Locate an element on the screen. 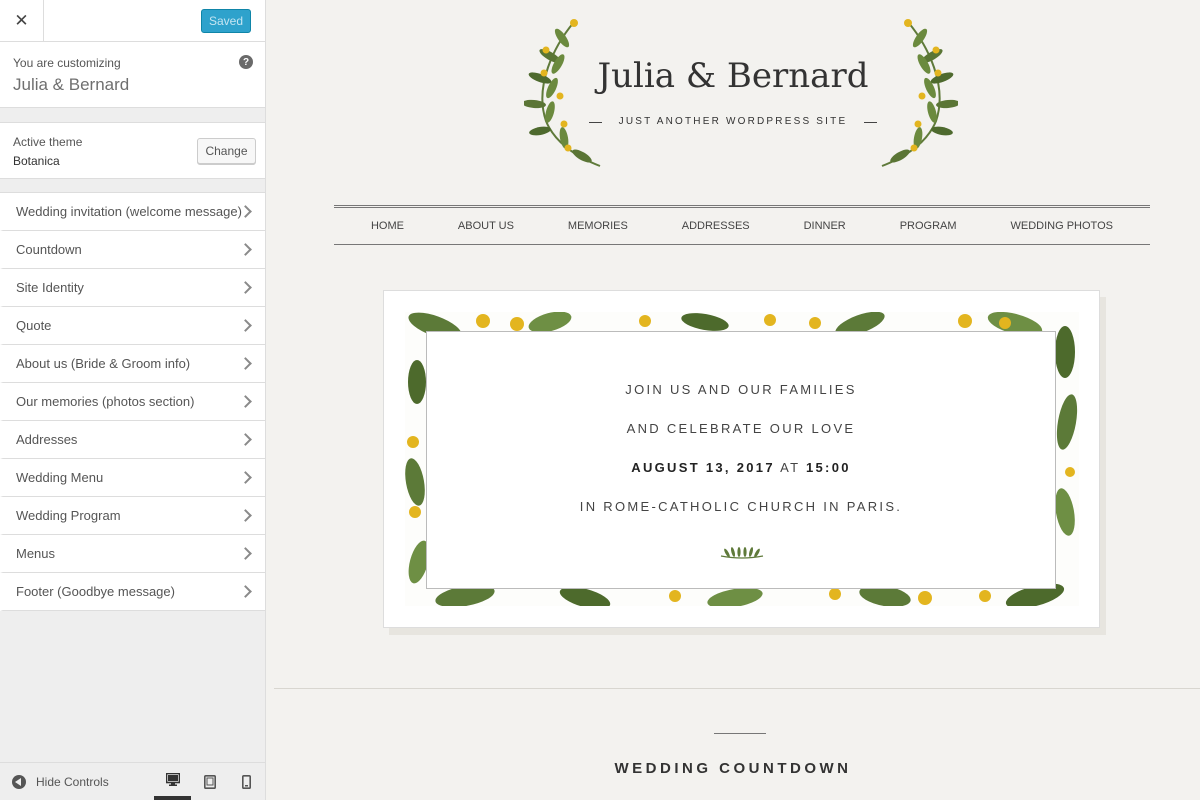 The height and width of the screenshot is (800, 1200). saved-button: Saved is located at coordinates (226, 21).